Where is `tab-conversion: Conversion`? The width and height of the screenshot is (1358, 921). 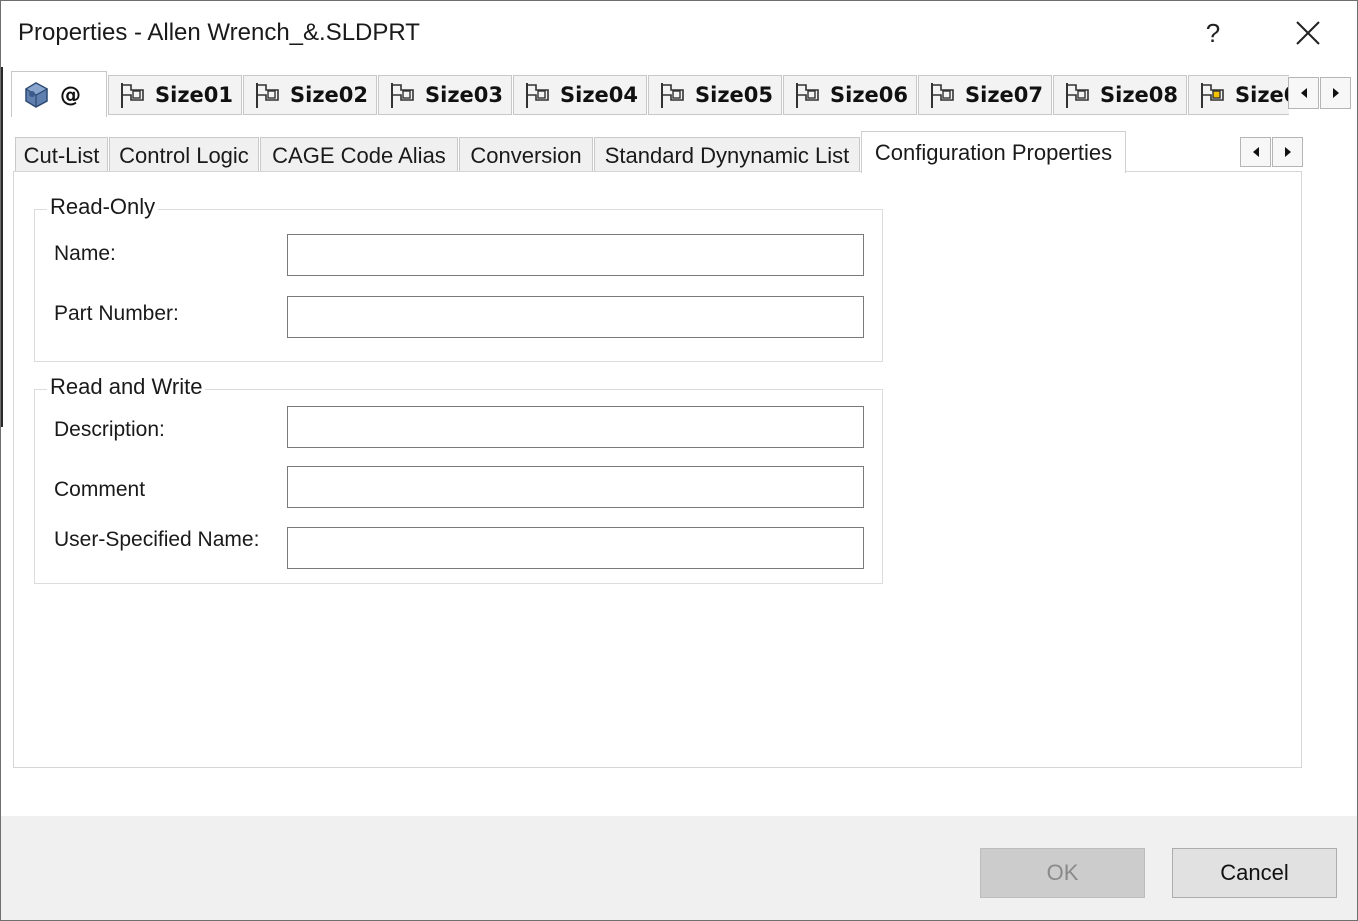 tab-conversion: Conversion is located at coordinates (526, 155).